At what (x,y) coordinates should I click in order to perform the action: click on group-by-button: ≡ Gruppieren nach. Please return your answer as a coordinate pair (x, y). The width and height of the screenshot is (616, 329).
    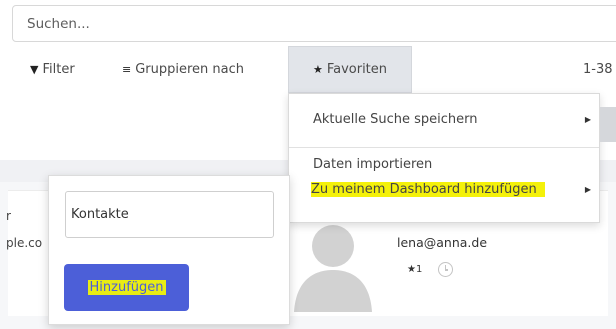
    Looking at the image, I should click on (183, 69).